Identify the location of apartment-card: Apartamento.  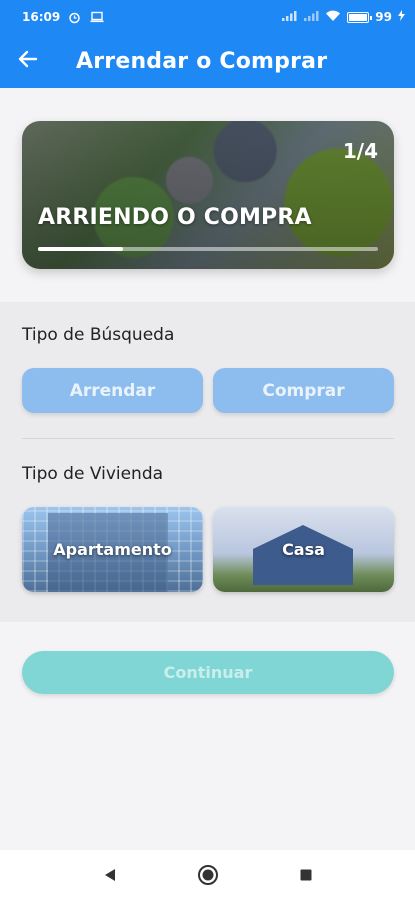
(112, 549).